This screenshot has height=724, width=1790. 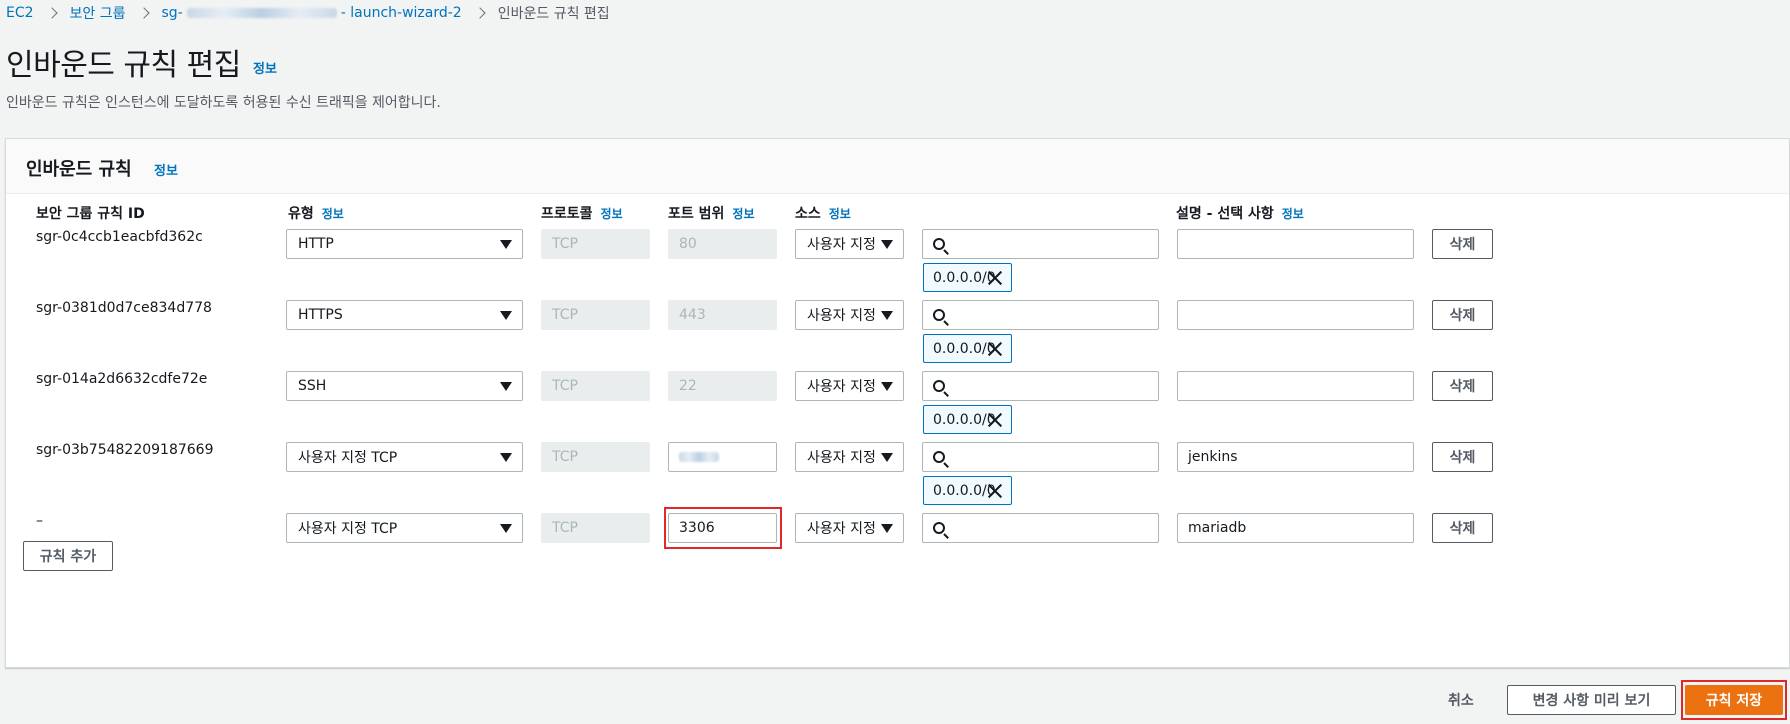 What do you see at coordinates (1225, 214) in the screenshot?
I see `col-description-label: 설명 - 선택 사항` at bounding box center [1225, 214].